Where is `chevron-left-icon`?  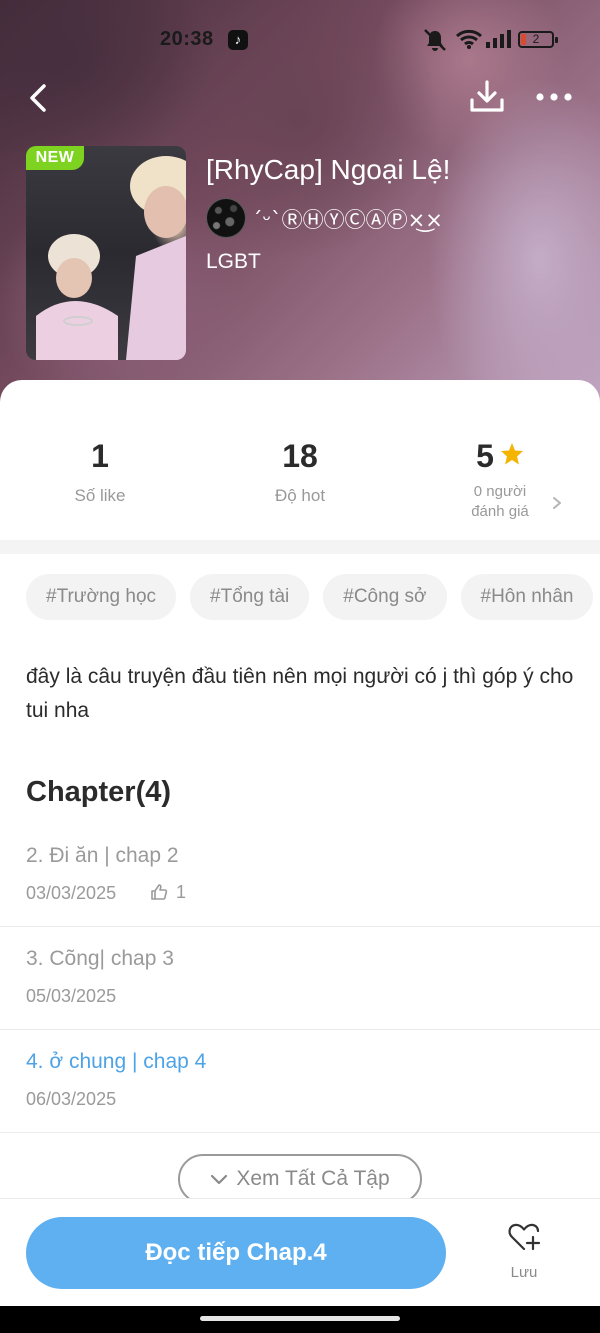 chevron-left-icon is located at coordinates (38, 98).